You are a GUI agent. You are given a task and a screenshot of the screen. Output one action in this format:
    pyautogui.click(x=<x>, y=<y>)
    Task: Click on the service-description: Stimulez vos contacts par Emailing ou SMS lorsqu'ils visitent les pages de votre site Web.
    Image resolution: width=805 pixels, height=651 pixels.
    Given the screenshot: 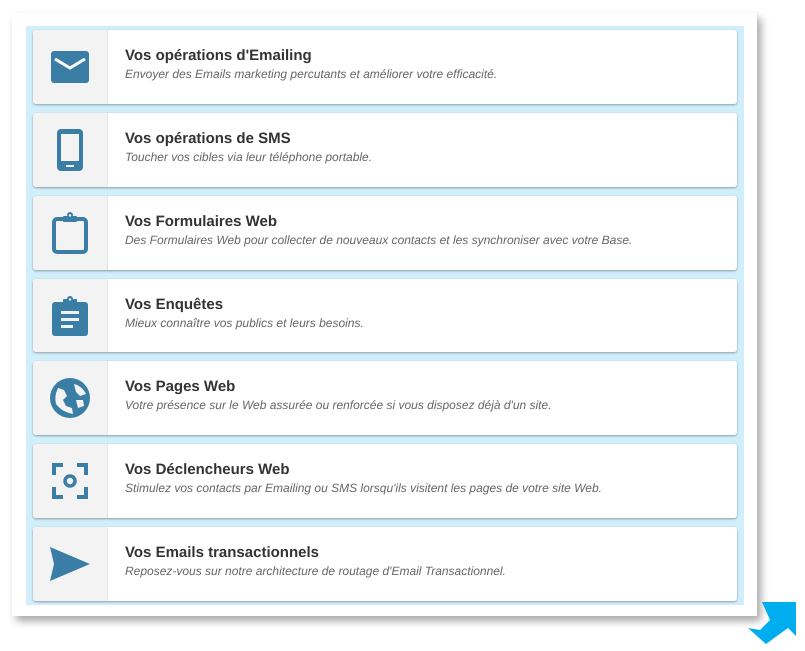 What is the action you would take?
    pyautogui.click(x=363, y=488)
    